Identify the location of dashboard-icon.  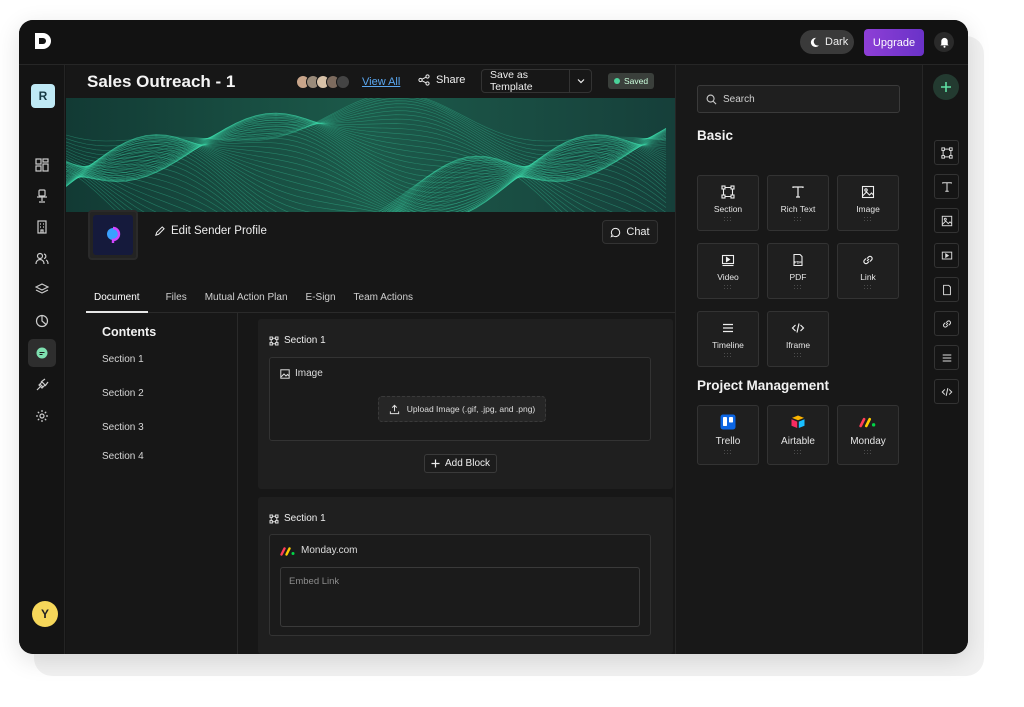
(42, 165).